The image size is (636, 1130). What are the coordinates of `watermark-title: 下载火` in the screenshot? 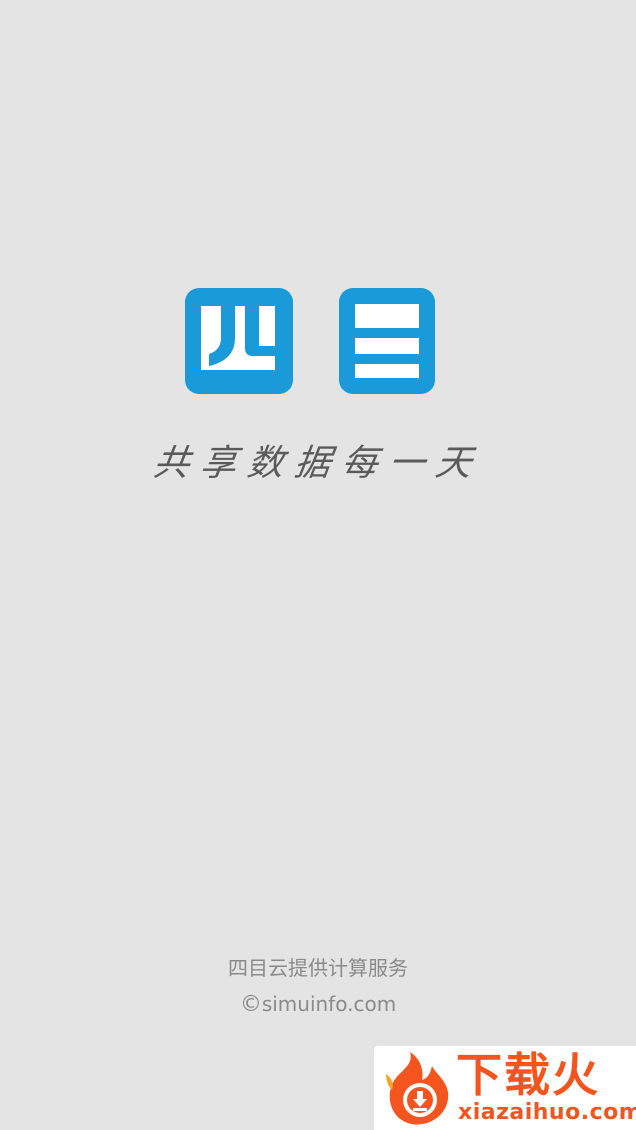 It's located at (528, 1075).